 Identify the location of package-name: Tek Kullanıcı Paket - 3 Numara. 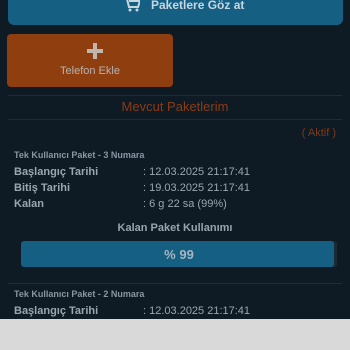
(79, 155).